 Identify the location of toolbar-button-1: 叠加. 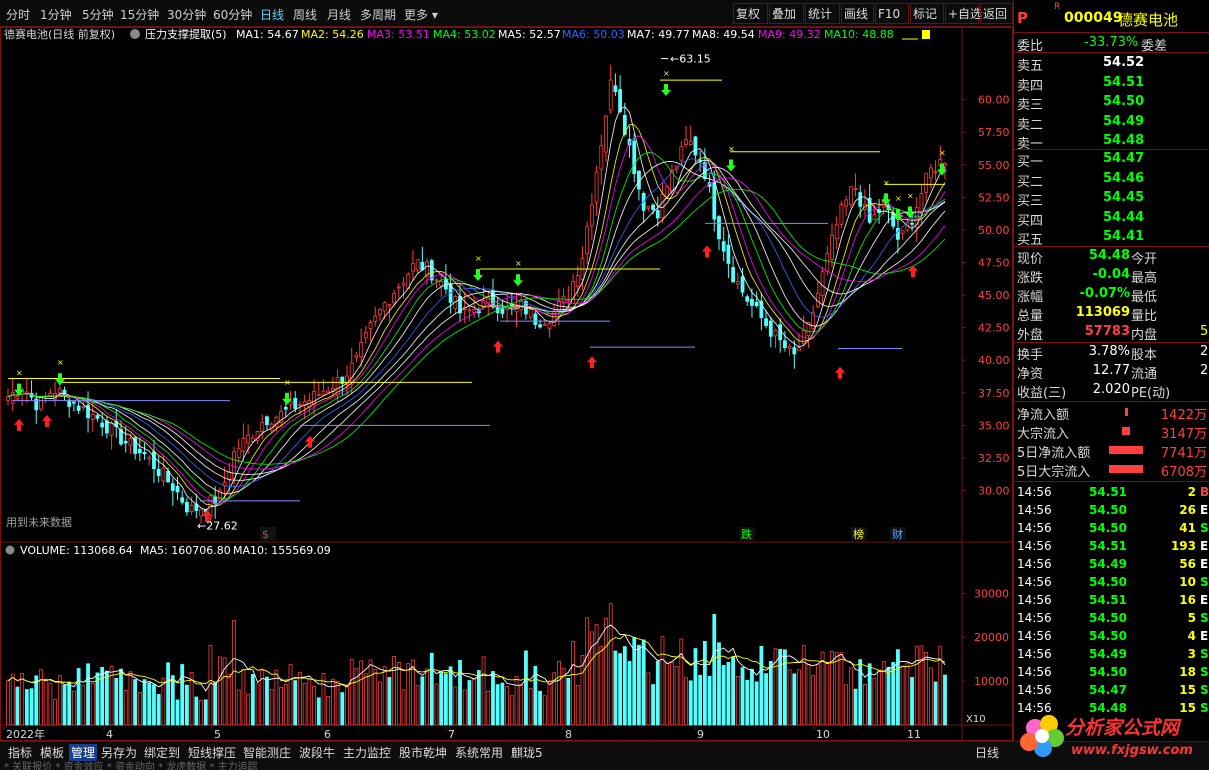
(786, 13).